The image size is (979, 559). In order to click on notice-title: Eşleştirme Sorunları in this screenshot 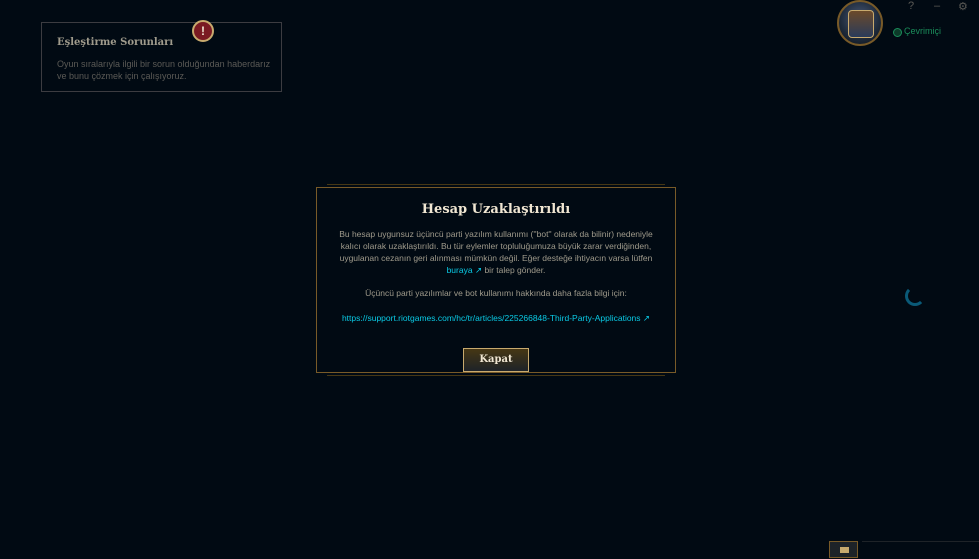, I will do `click(115, 42)`.